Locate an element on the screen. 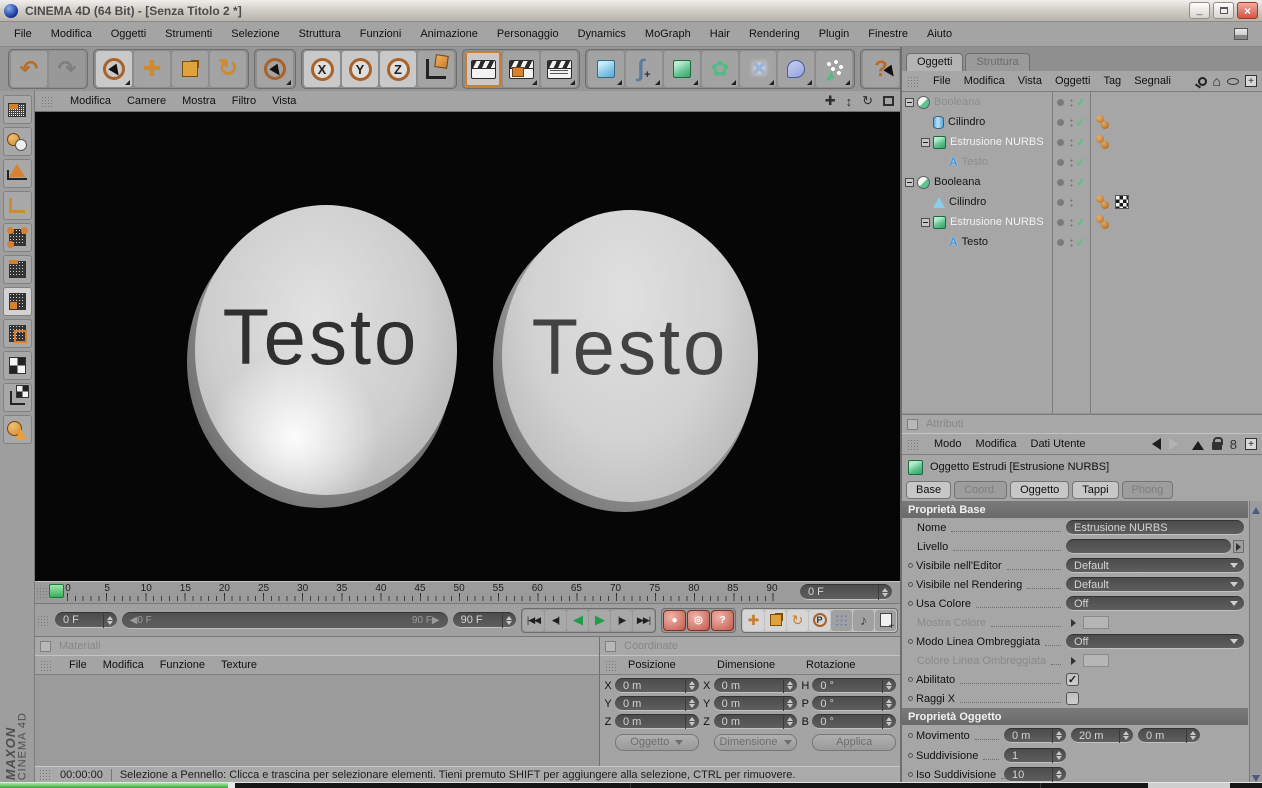  pos-x-field: 0 m is located at coordinates (657, 685).